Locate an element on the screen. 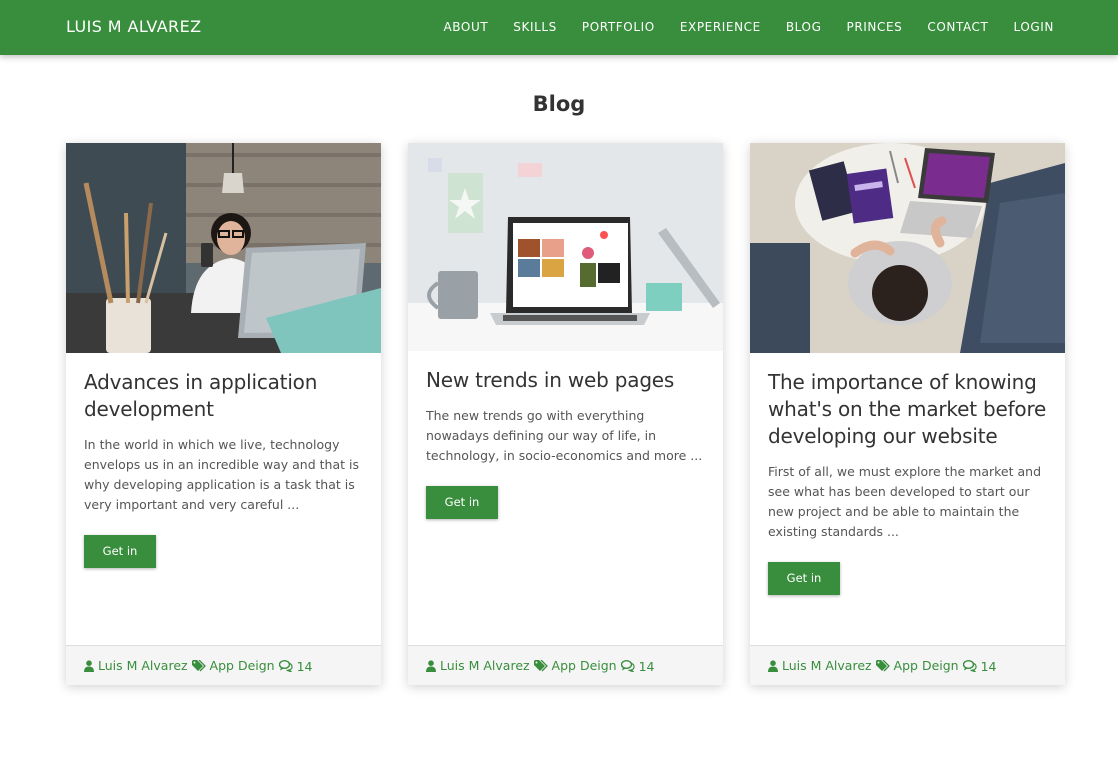  brand-logo: LUIS M ALVAREZ is located at coordinates (133, 26).